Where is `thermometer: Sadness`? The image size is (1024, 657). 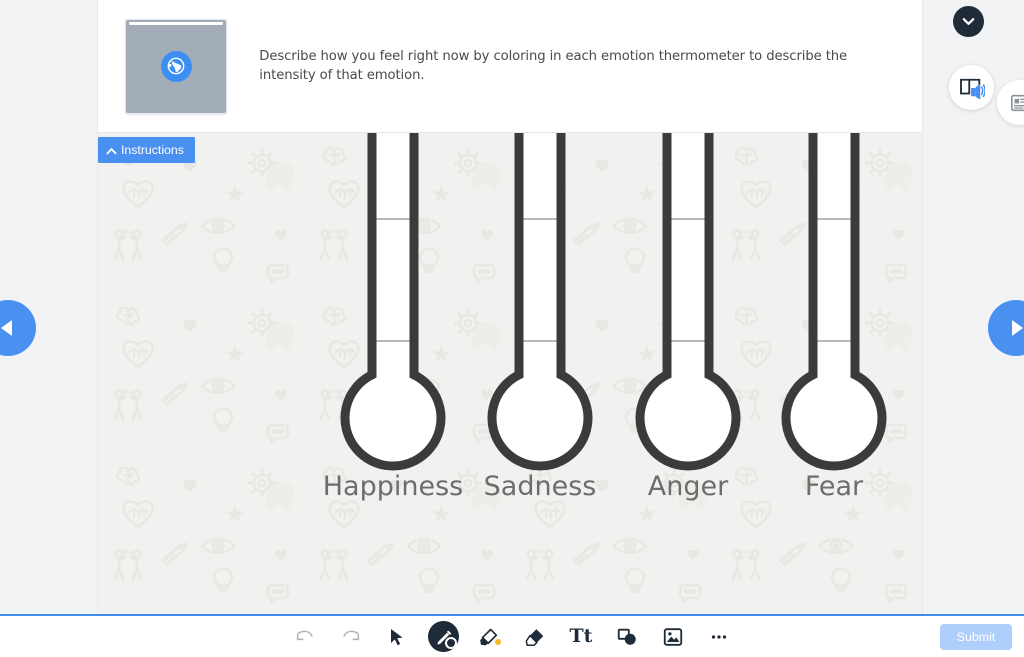
thermometer: Sadness is located at coordinates (540, 317).